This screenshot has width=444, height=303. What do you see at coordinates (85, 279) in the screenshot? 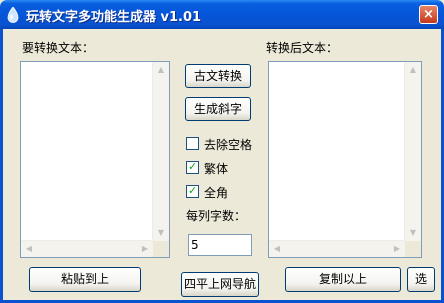
I see `paste-button: 粘贴到上` at bounding box center [85, 279].